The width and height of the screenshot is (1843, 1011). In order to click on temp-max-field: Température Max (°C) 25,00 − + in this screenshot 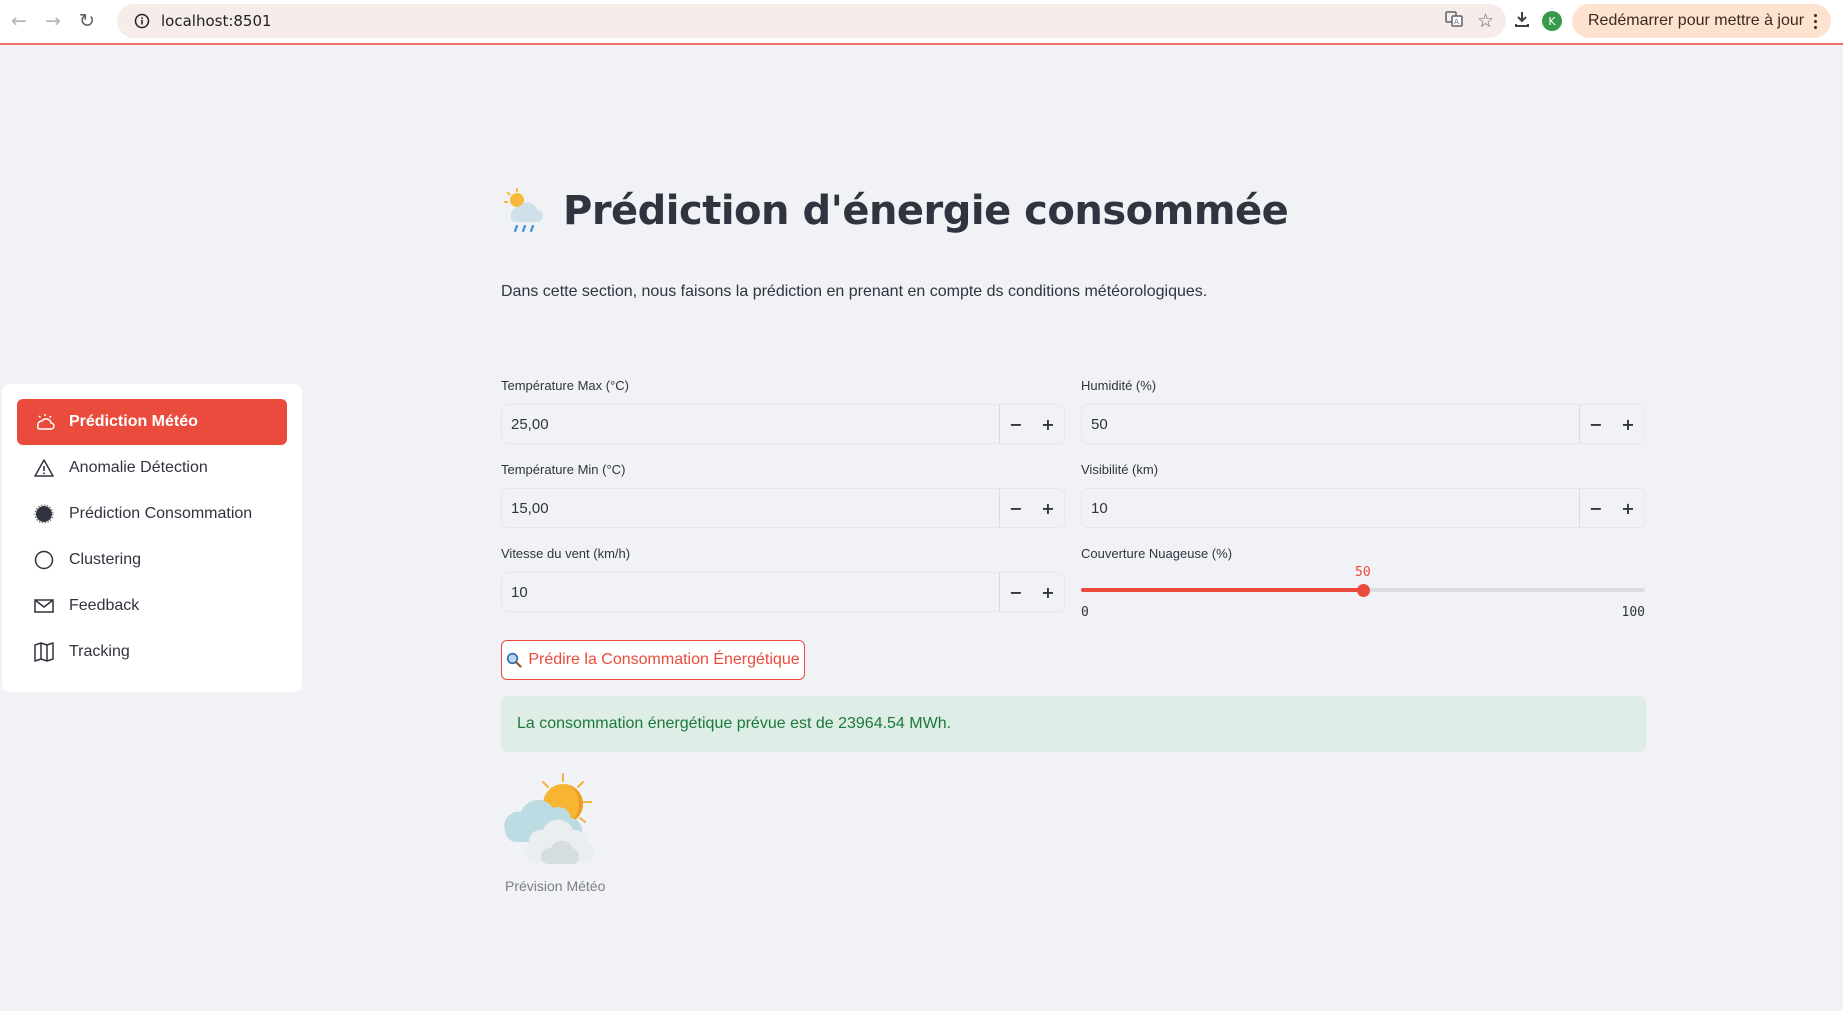, I will do `click(783, 411)`.